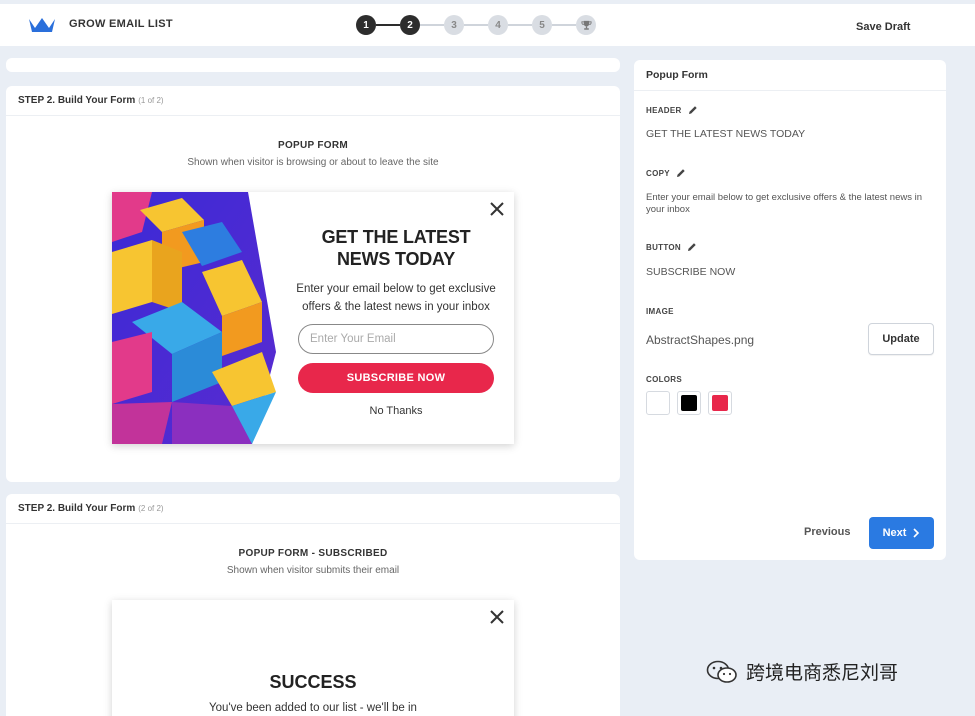  Describe the element at coordinates (194, 318) in the screenshot. I see `abstract-shapes-image` at that location.